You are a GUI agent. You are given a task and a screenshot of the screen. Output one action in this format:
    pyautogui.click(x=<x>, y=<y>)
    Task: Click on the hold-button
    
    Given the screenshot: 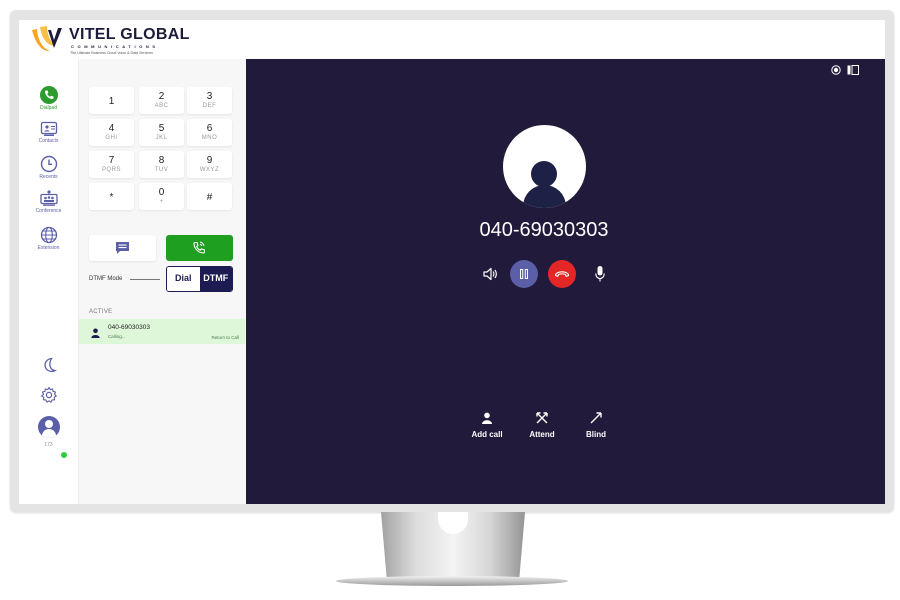 What is the action you would take?
    pyautogui.click(x=524, y=274)
    